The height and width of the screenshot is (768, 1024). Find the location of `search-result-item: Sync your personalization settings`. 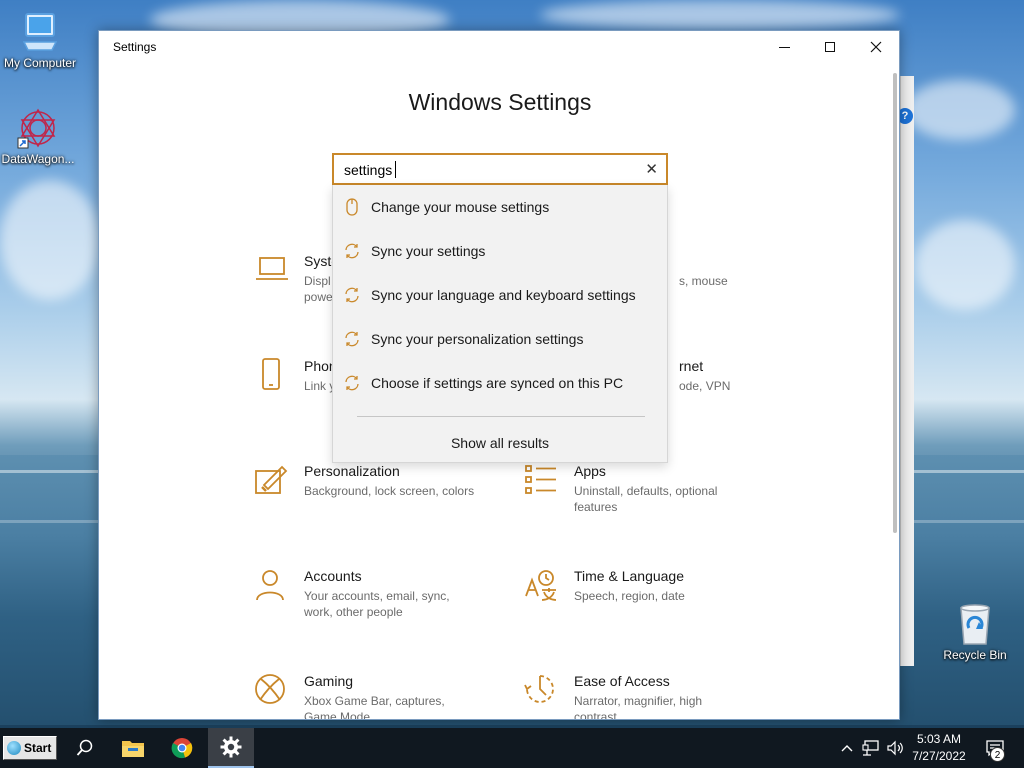

search-result-item: Sync your personalization settings is located at coordinates (500, 339).